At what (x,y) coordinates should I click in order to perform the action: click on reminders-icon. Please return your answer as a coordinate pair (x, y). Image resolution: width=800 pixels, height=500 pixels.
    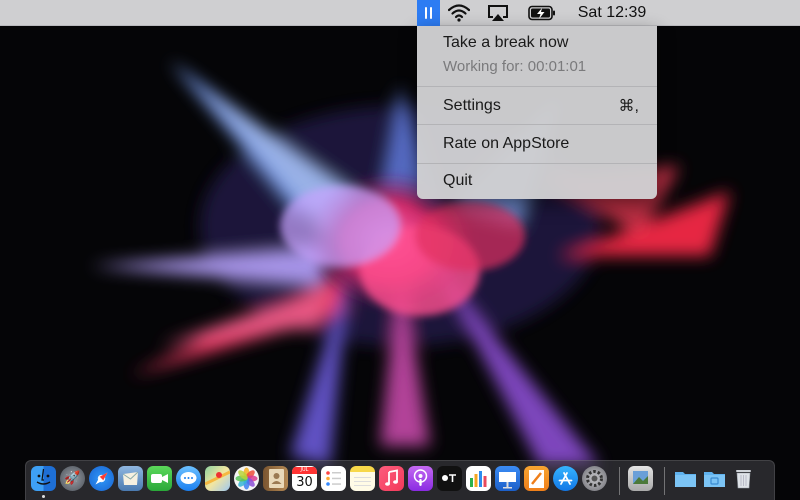
    Looking at the image, I should click on (333, 478).